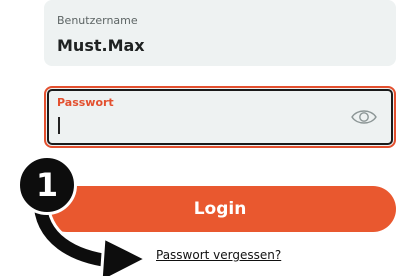 The height and width of the screenshot is (276, 403). I want to click on password-label: Passwort, so click(85, 102).